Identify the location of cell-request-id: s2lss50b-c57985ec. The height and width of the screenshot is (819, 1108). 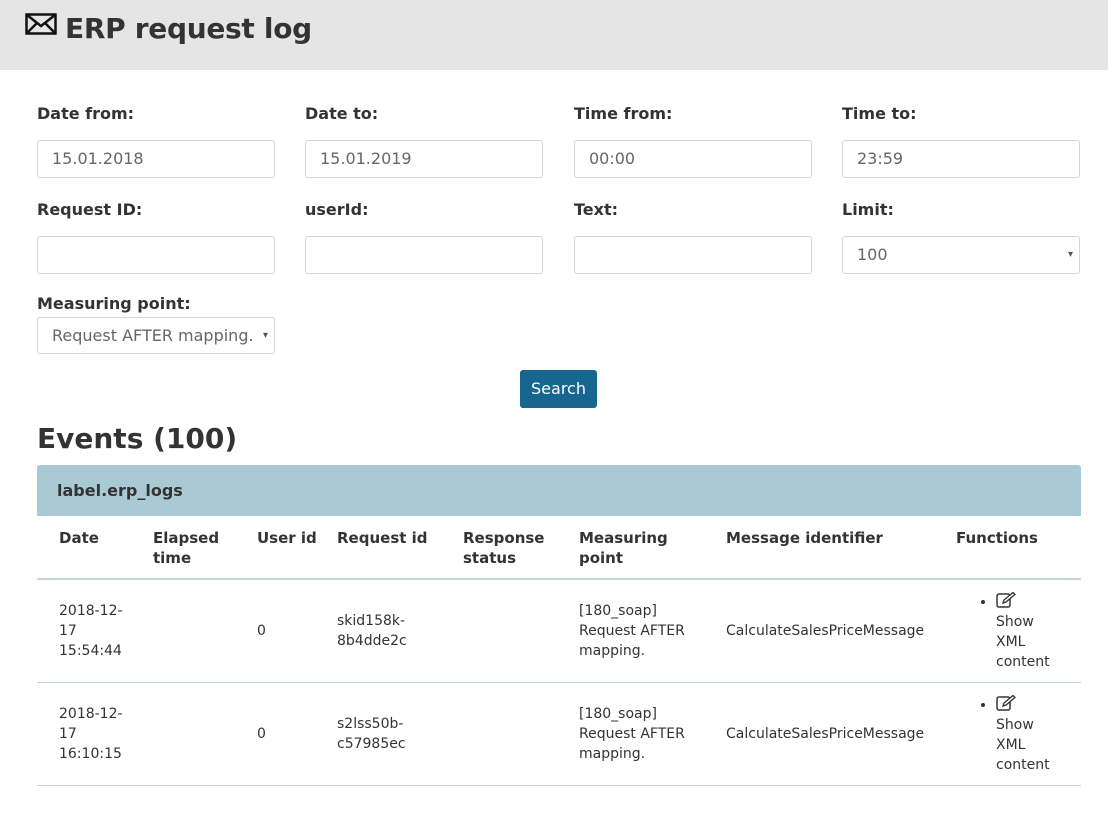
(390, 734).